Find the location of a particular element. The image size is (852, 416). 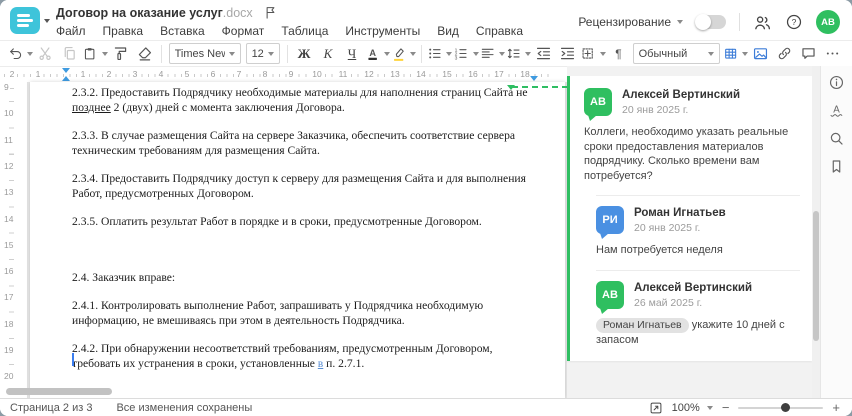

zoom-select: 100% is located at coordinates (692, 408).